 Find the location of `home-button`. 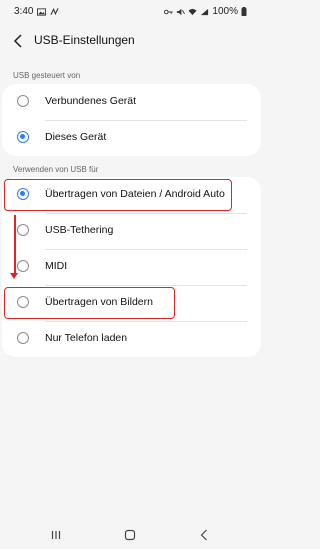

home-button is located at coordinates (130, 535).